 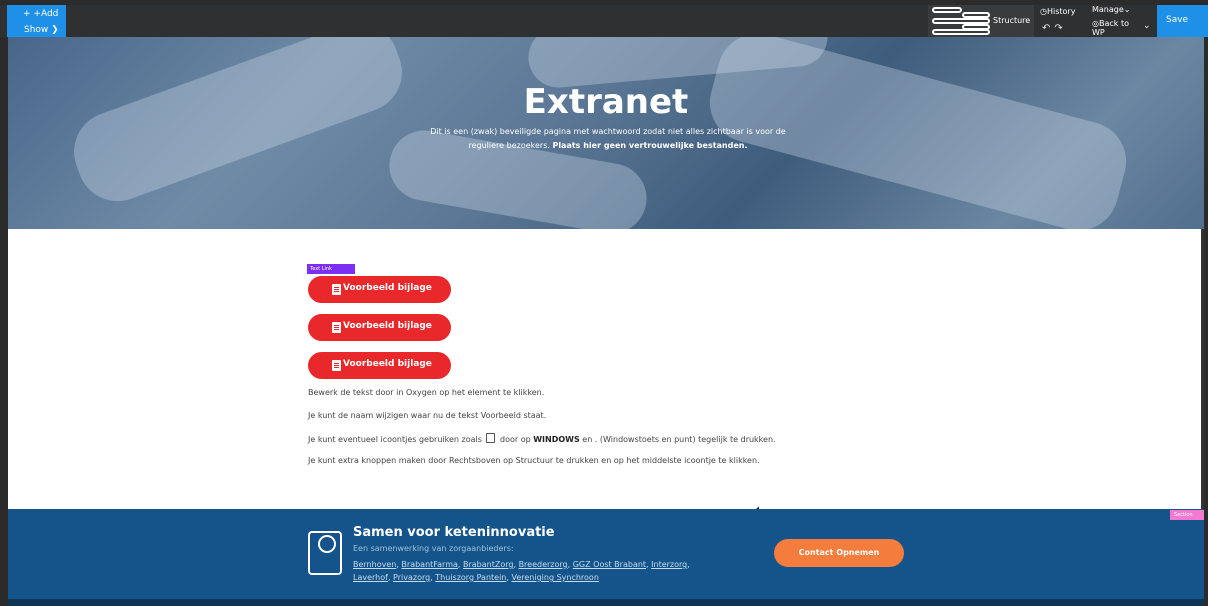 What do you see at coordinates (839, 553) in the screenshot?
I see `contact-button: Contact Opnemen` at bounding box center [839, 553].